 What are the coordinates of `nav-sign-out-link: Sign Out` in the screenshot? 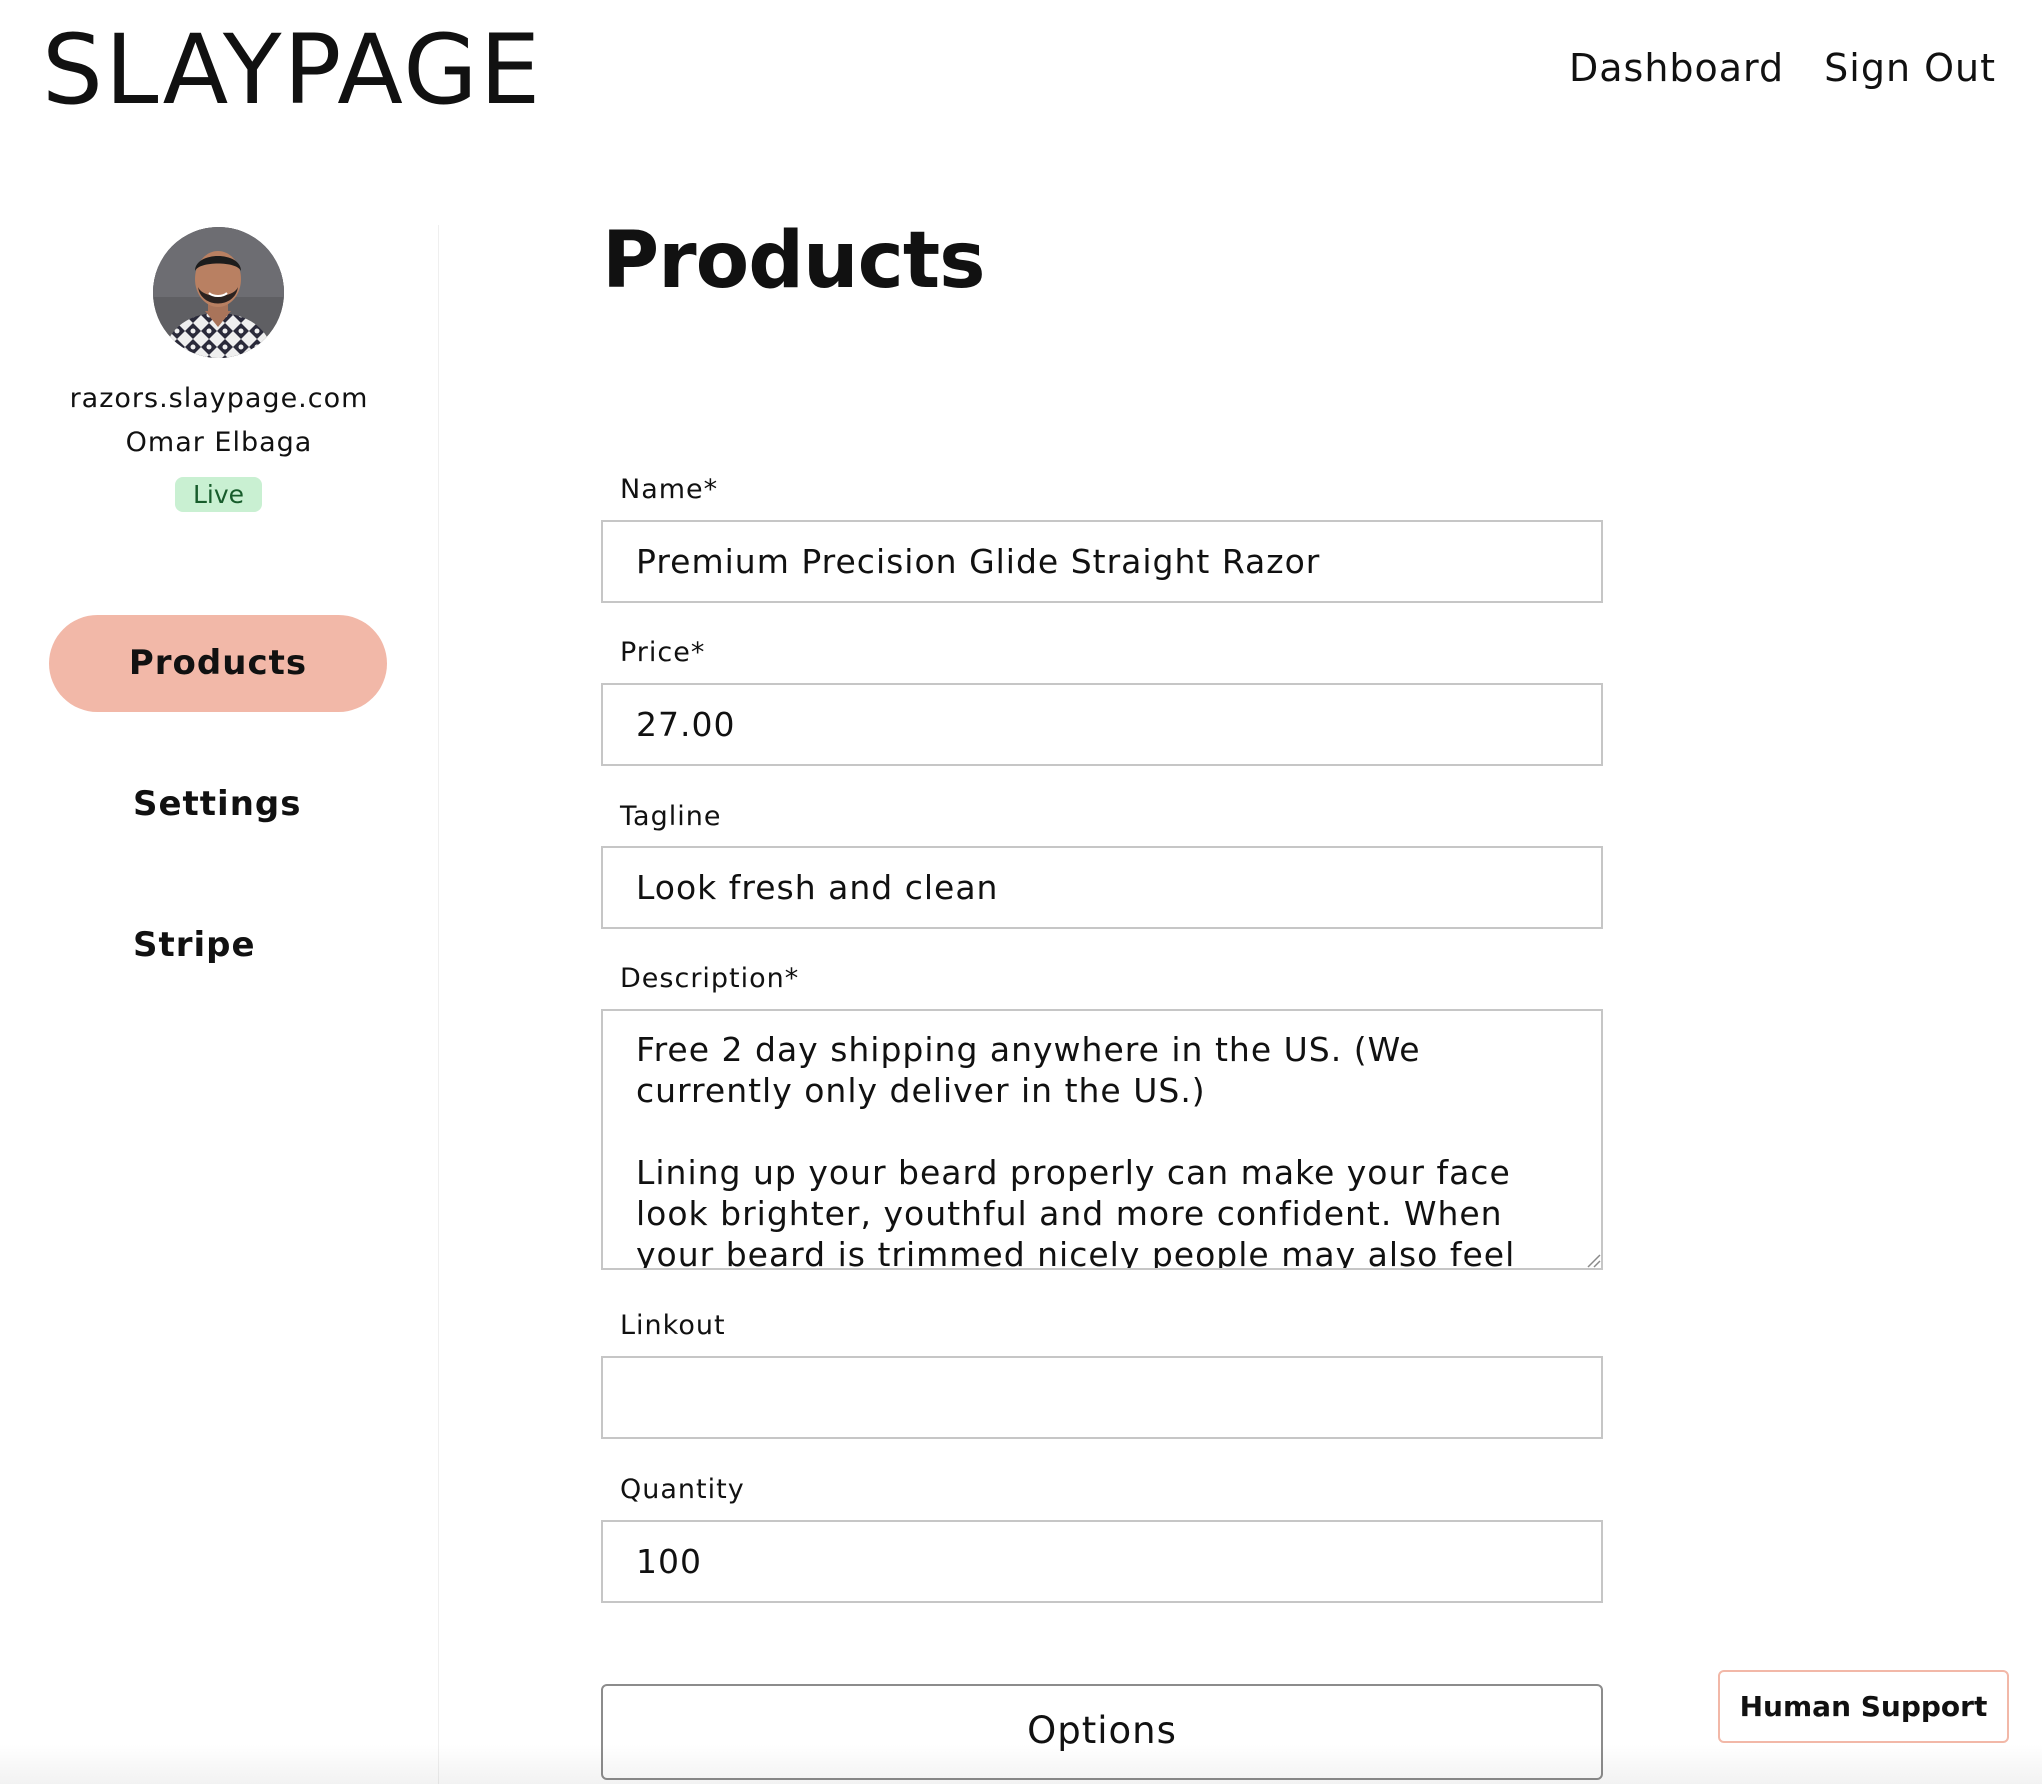 It's located at (1910, 68).